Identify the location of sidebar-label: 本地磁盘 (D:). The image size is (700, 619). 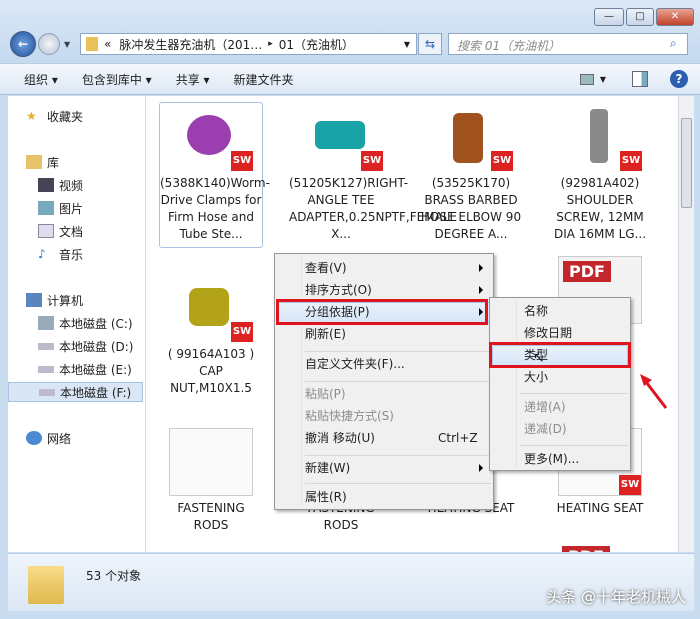
(96, 346).